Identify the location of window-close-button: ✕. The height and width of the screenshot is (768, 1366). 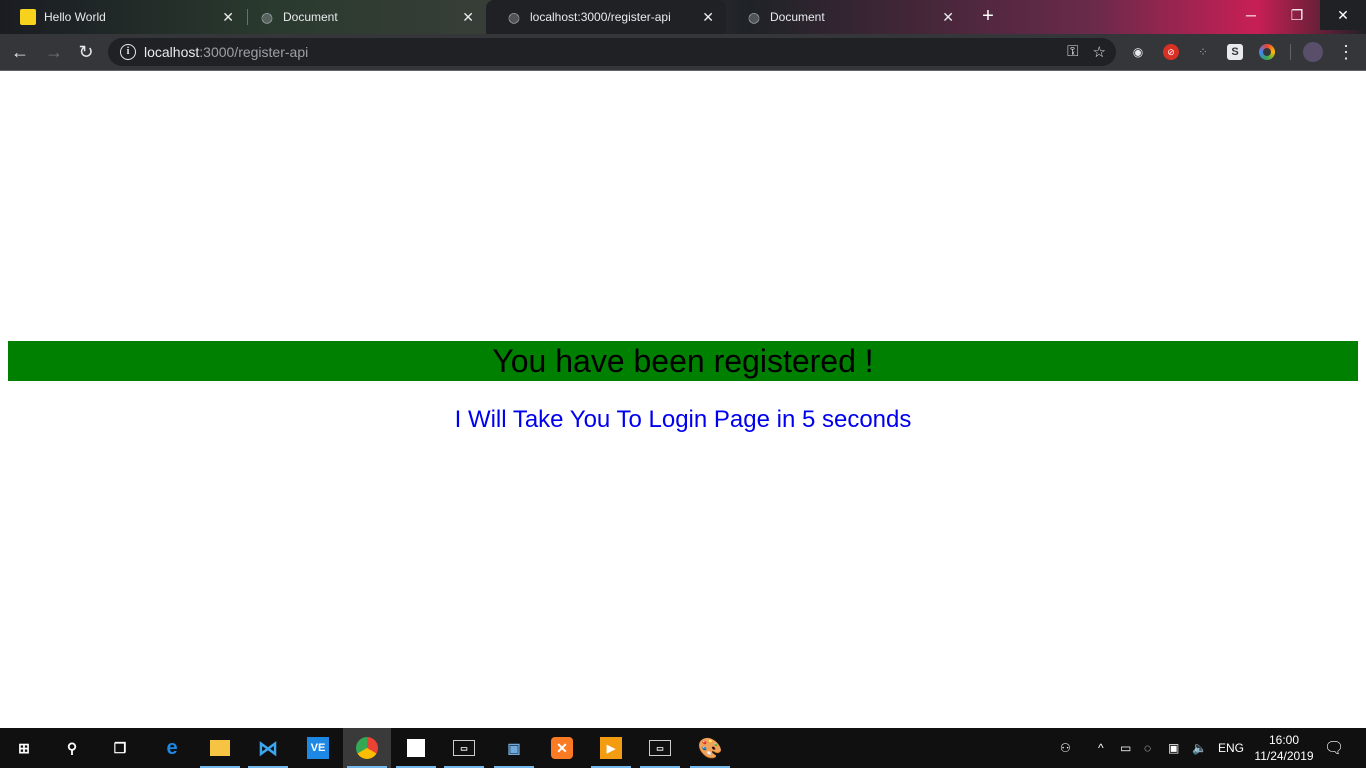
(1343, 15).